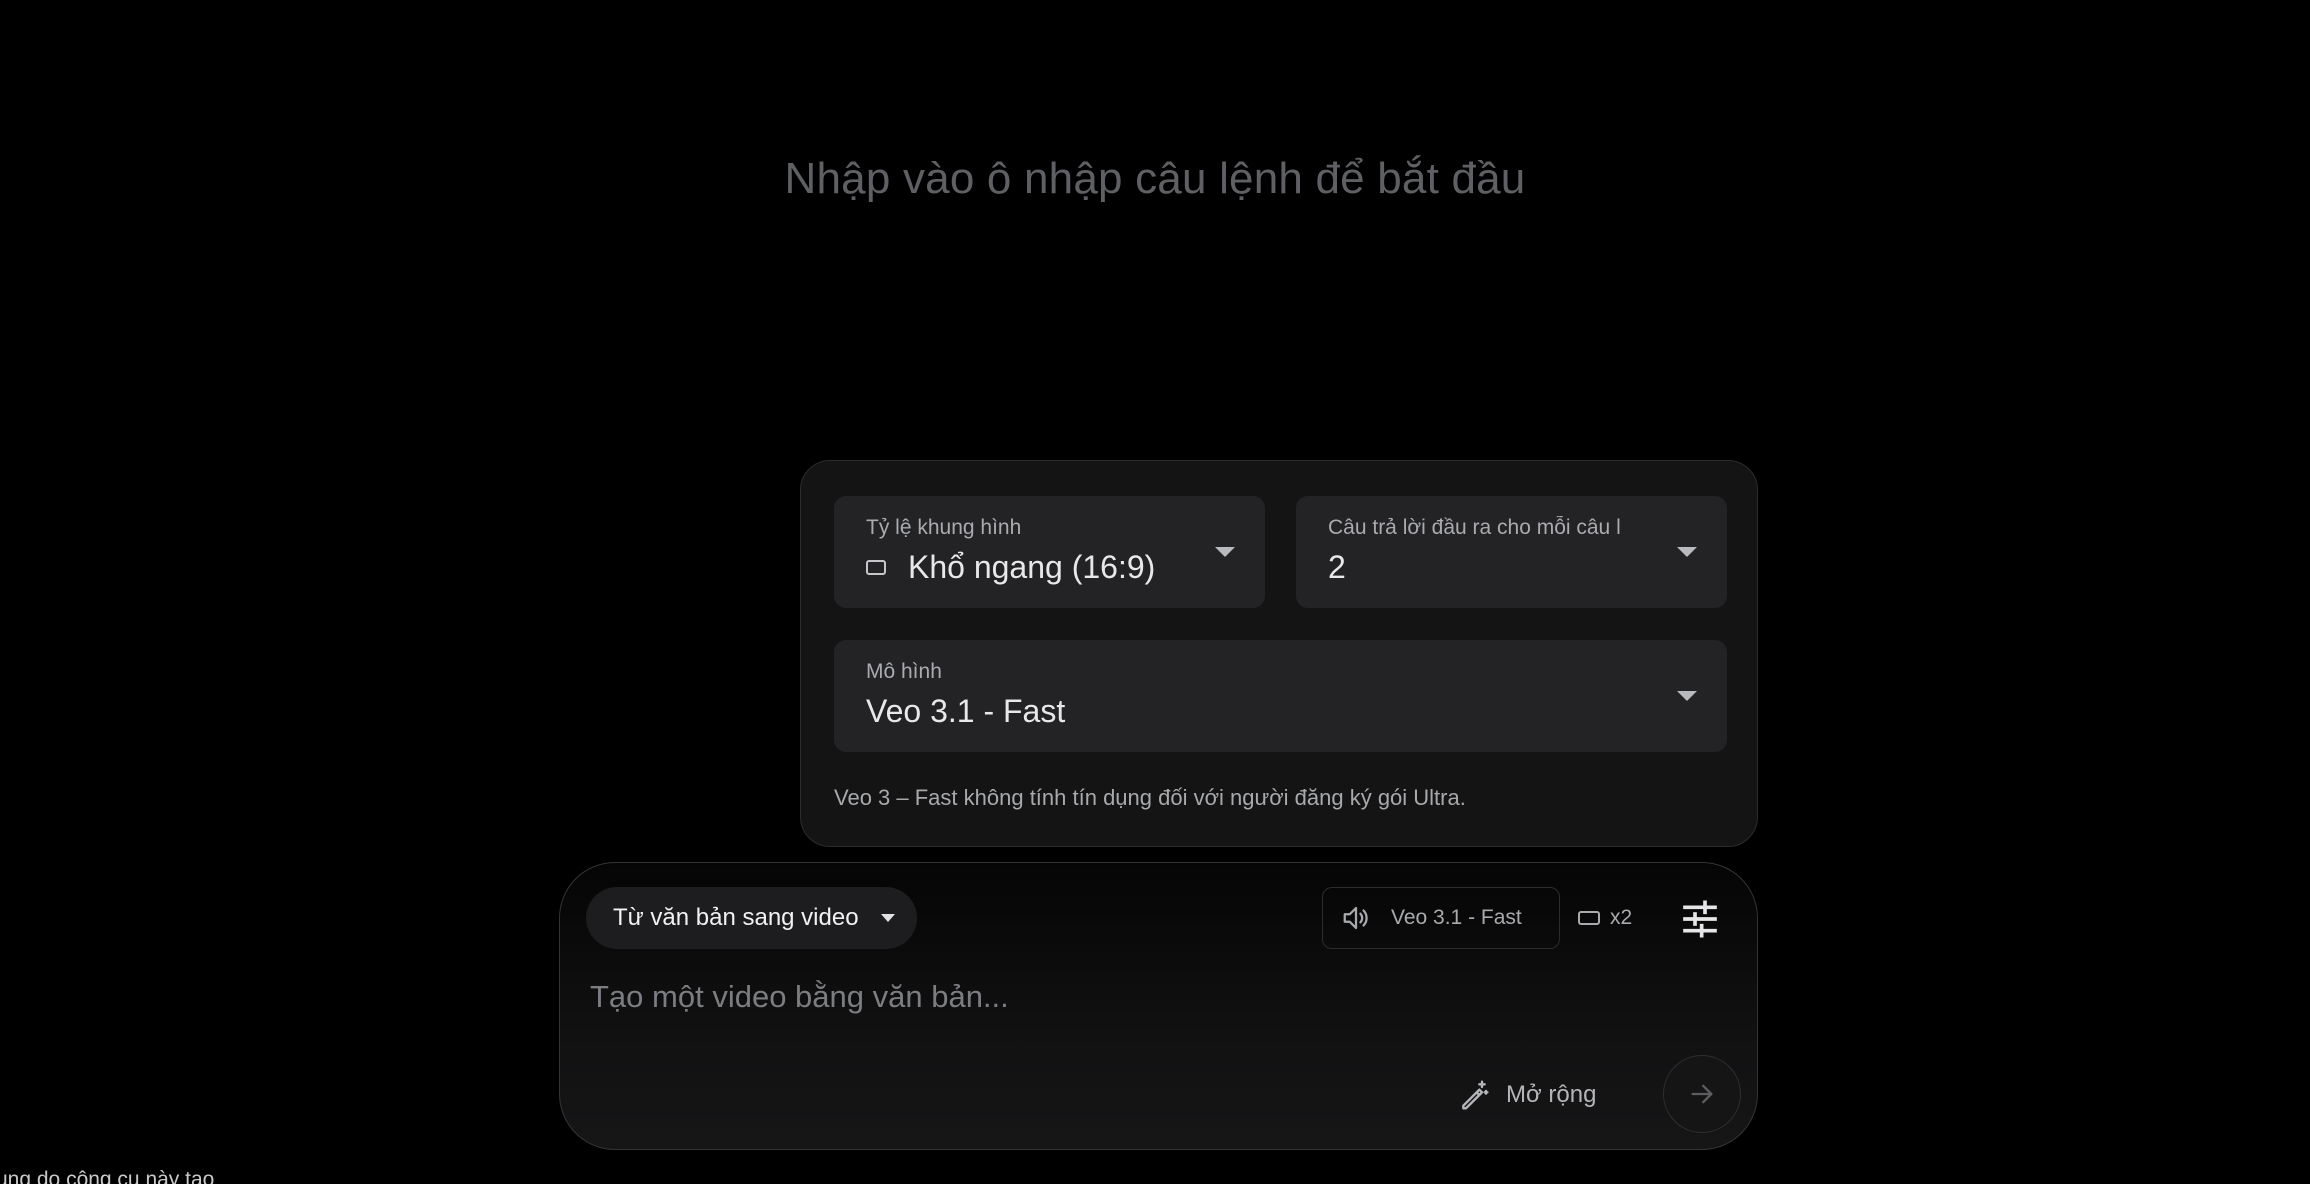 The image size is (2310, 1184). What do you see at coordinates (1621, 917) in the screenshot?
I see `output-count: x2` at bounding box center [1621, 917].